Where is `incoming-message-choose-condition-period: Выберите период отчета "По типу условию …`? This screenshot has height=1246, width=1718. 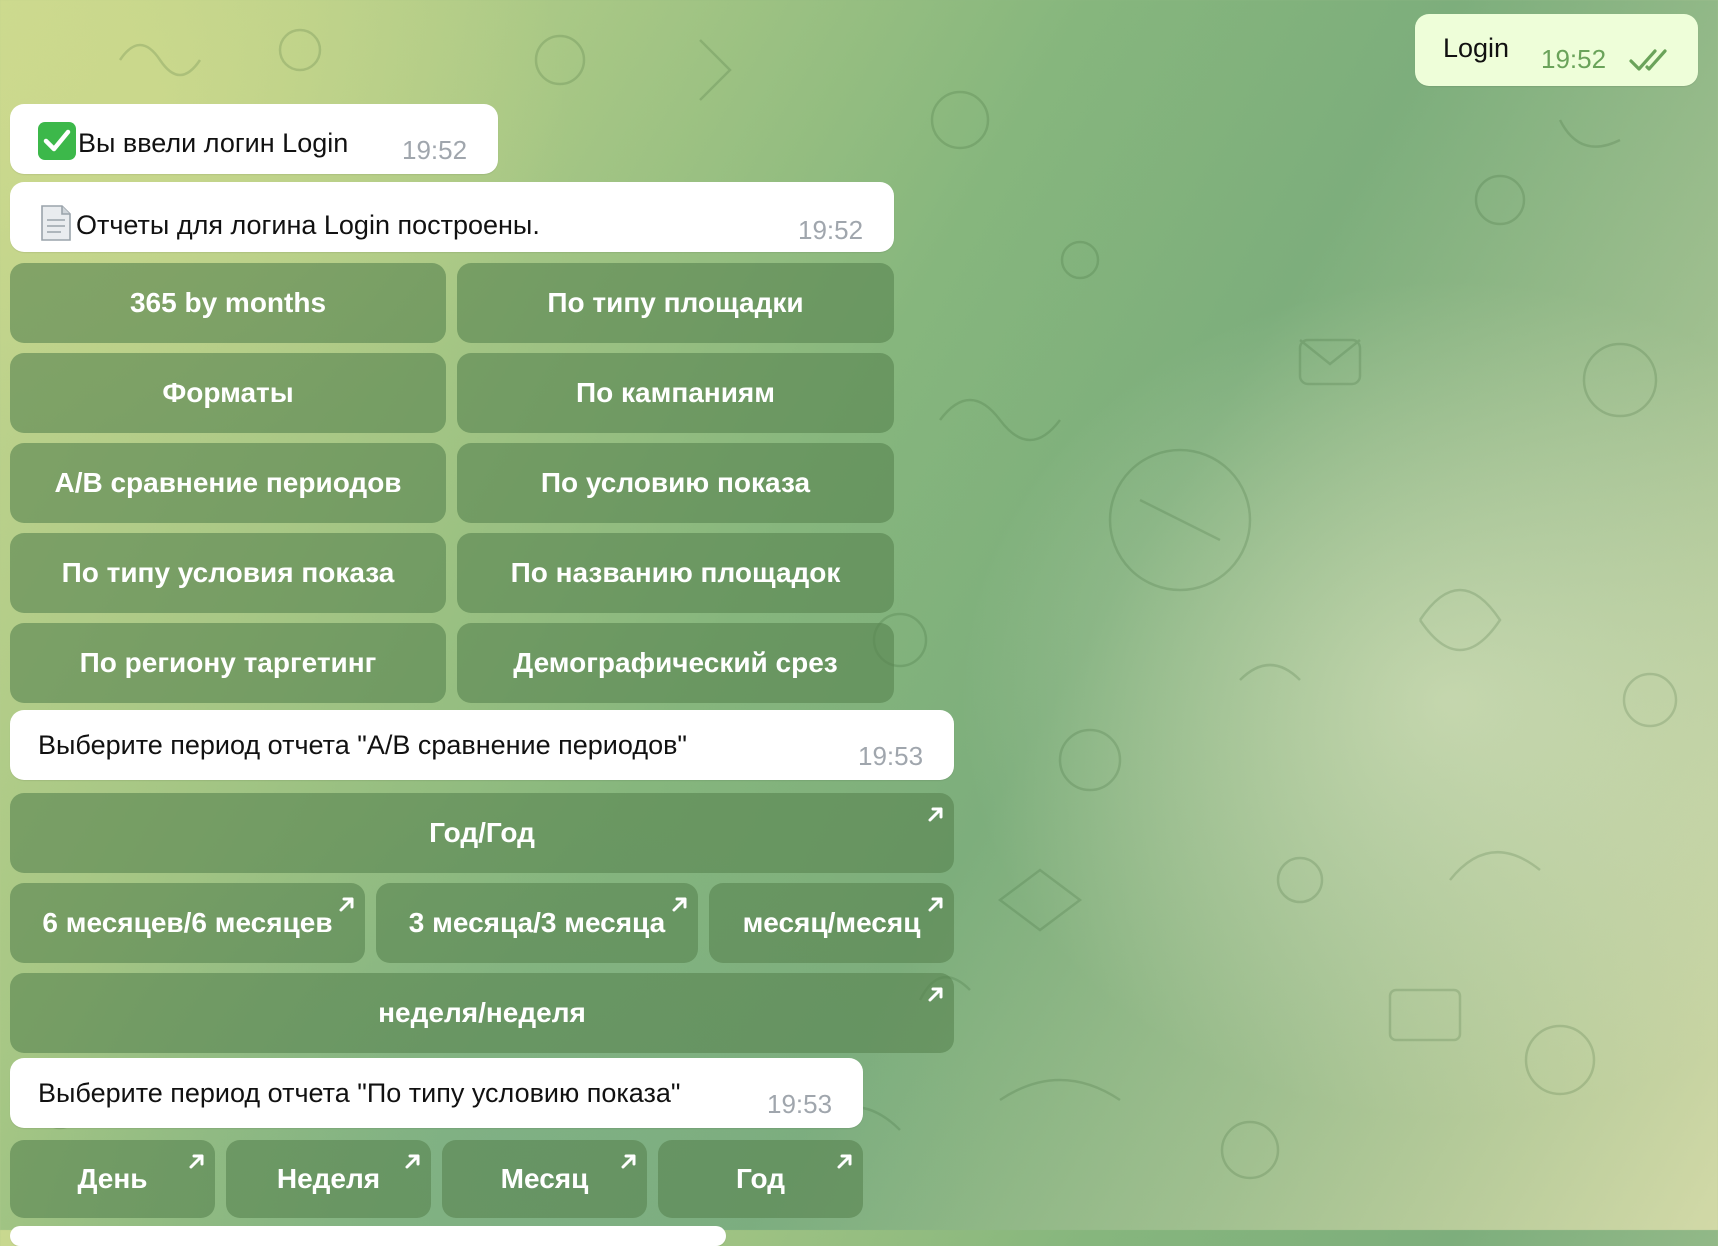
incoming-message-choose-condition-period: Выберите период отчета "По типу условию … is located at coordinates (436, 1093).